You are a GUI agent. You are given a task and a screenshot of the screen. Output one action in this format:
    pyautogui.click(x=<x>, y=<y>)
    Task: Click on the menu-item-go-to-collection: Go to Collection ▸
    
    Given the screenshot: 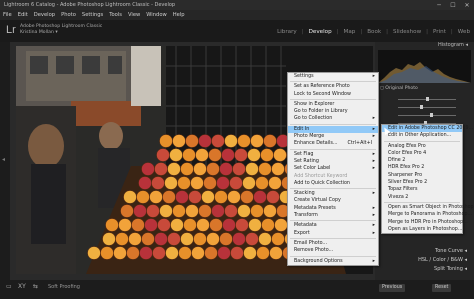 What is the action you would take?
    pyautogui.click(x=333, y=118)
    